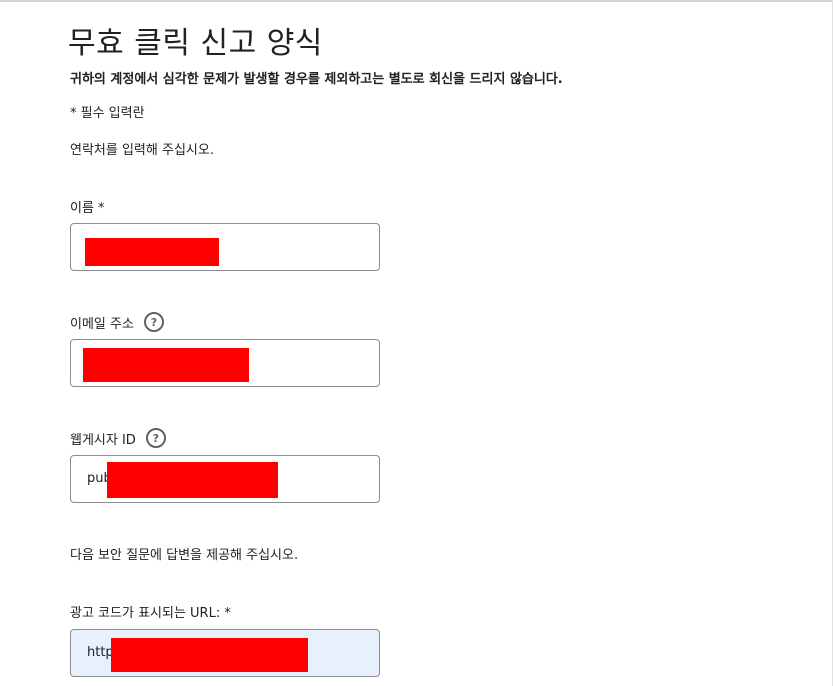 This screenshot has width=833, height=686. I want to click on ad-url-redaction, so click(209, 655).